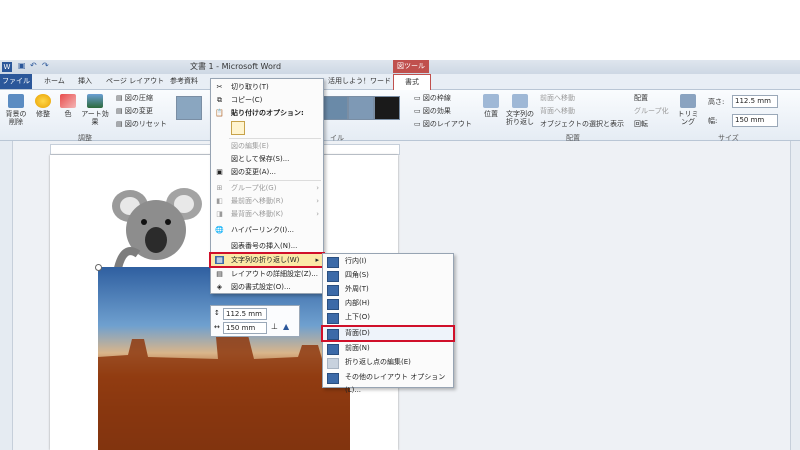 This screenshot has width=800, height=450. I want to click on cut-icon: ✂, so click(219, 87).